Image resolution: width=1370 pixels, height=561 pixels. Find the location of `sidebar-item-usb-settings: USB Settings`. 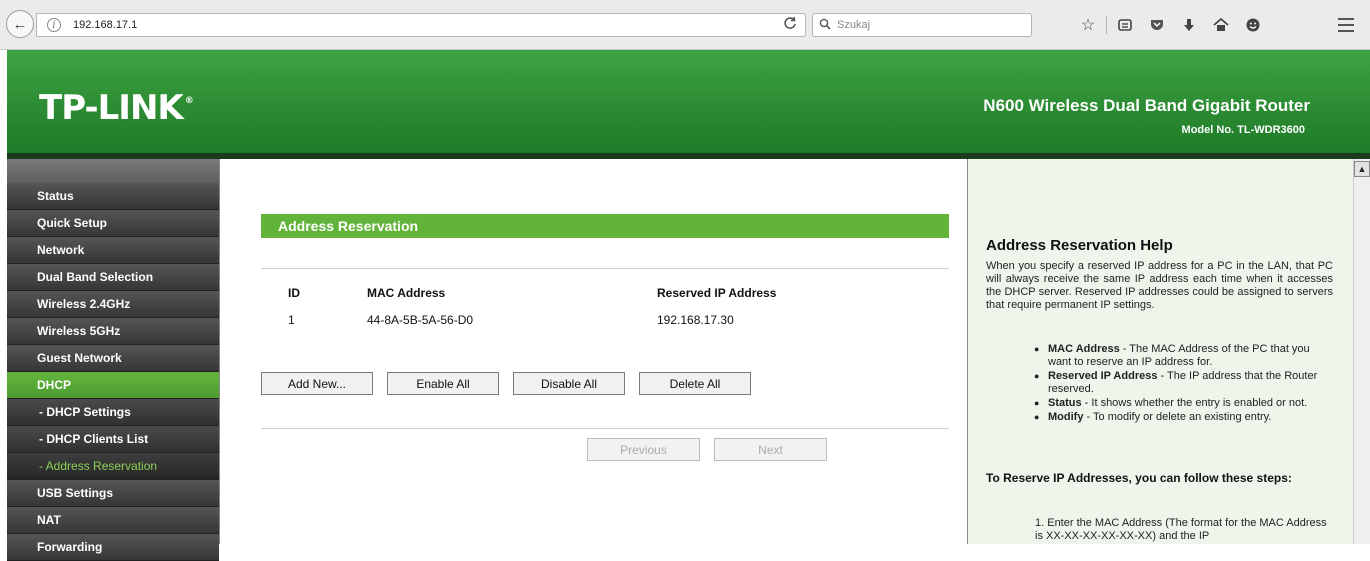

sidebar-item-usb-settings: USB Settings is located at coordinates (113, 493).